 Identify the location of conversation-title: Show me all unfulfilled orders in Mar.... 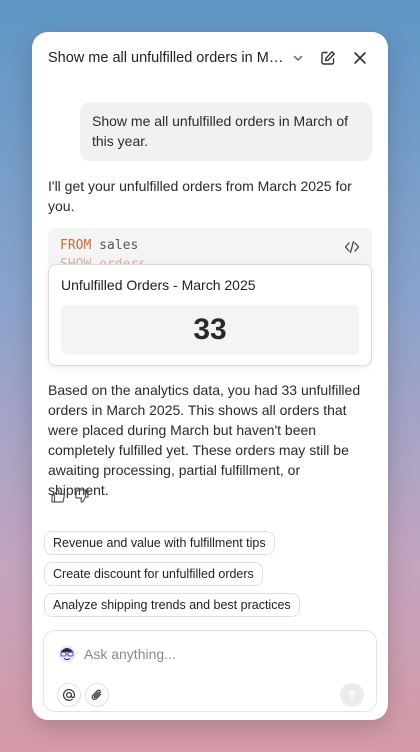
(167, 58).